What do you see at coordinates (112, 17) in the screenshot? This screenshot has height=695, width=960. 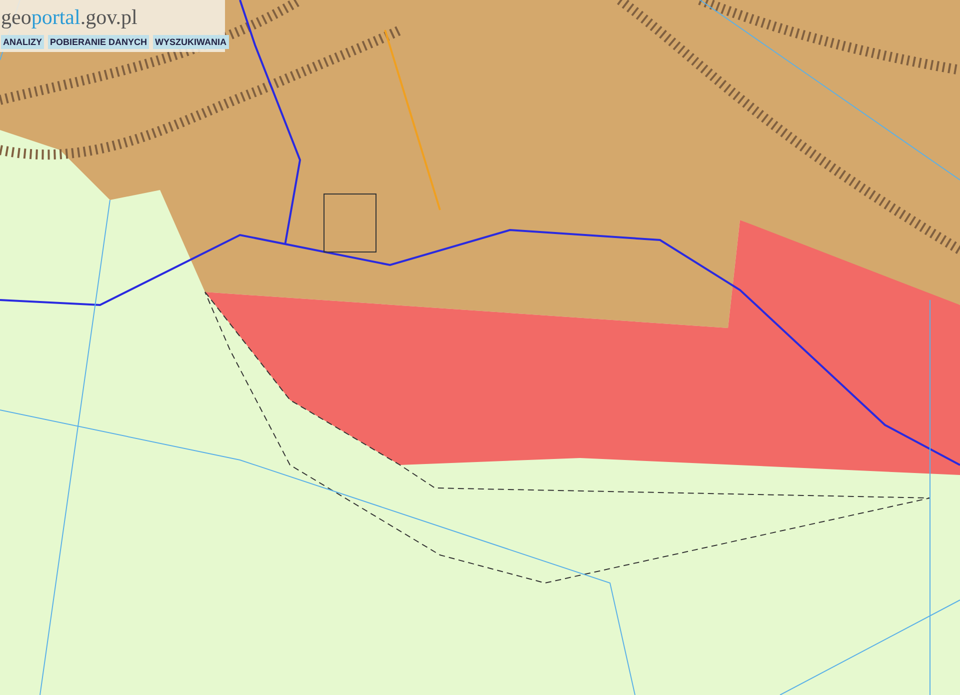 I see `geoportal-logo: geoportal.gov.pl` at bounding box center [112, 17].